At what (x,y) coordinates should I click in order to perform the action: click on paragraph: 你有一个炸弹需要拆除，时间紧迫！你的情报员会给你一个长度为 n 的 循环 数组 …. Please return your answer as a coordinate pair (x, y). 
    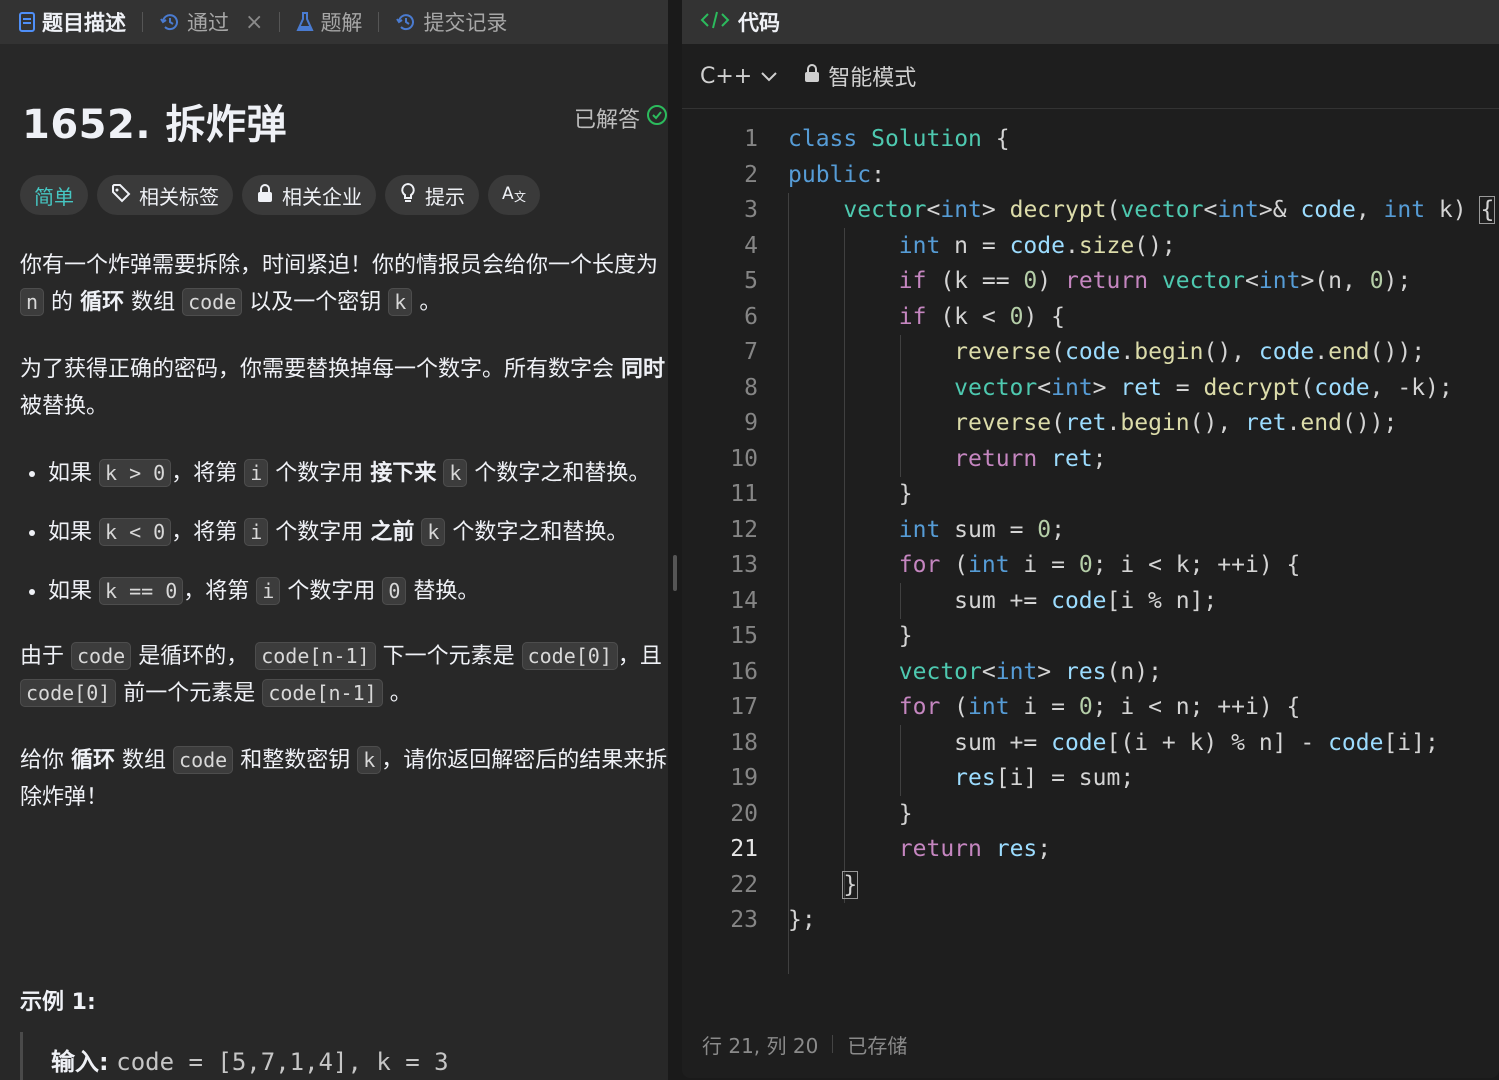
    Looking at the image, I should click on (344, 284).